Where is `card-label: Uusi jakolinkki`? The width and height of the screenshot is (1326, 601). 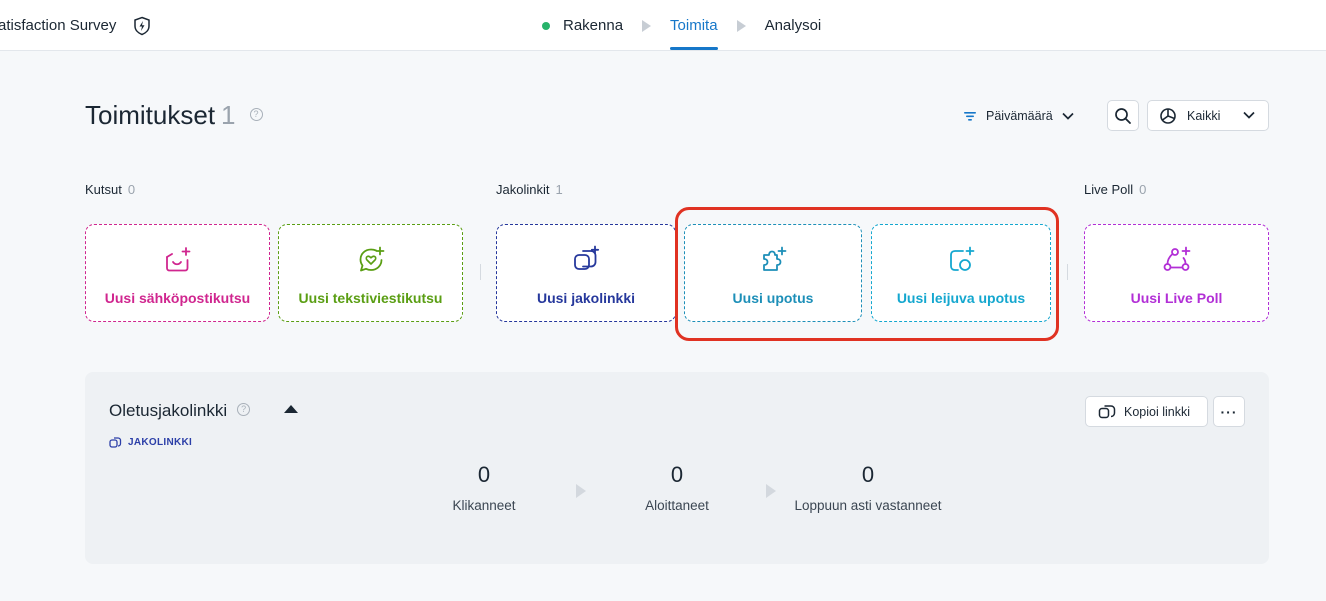 card-label: Uusi jakolinkki is located at coordinates (586, 298).